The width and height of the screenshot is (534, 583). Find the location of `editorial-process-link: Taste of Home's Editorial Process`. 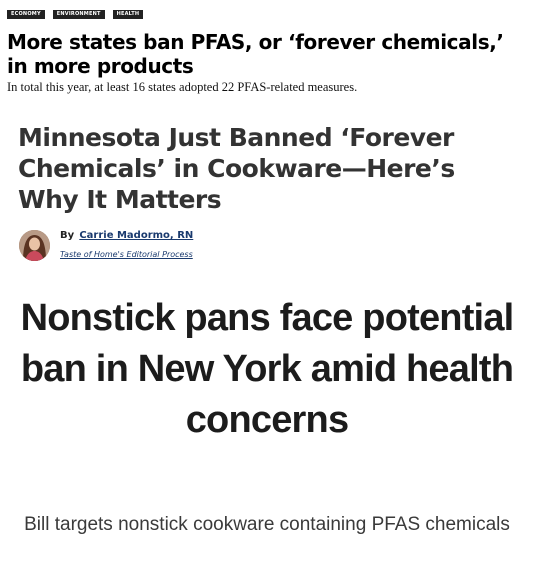

editorial-process-link: Taste of Home's Editorial Process is located at coordinates (126, 254).